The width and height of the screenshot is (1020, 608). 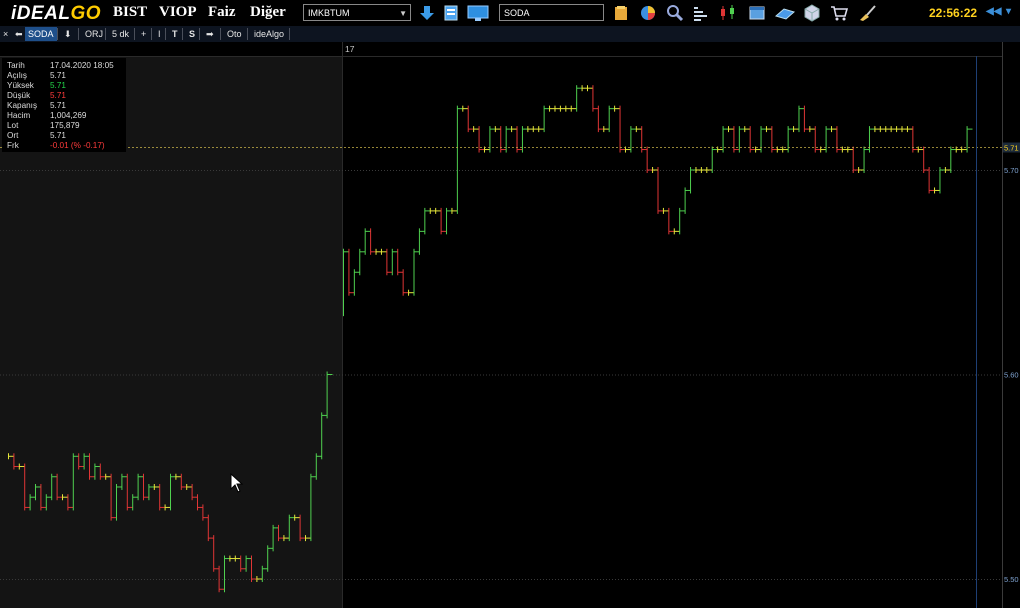 What do you see at coordinates (757, 13) in the screenshot?
I see `window-icon` at bounding box center [757, 13].